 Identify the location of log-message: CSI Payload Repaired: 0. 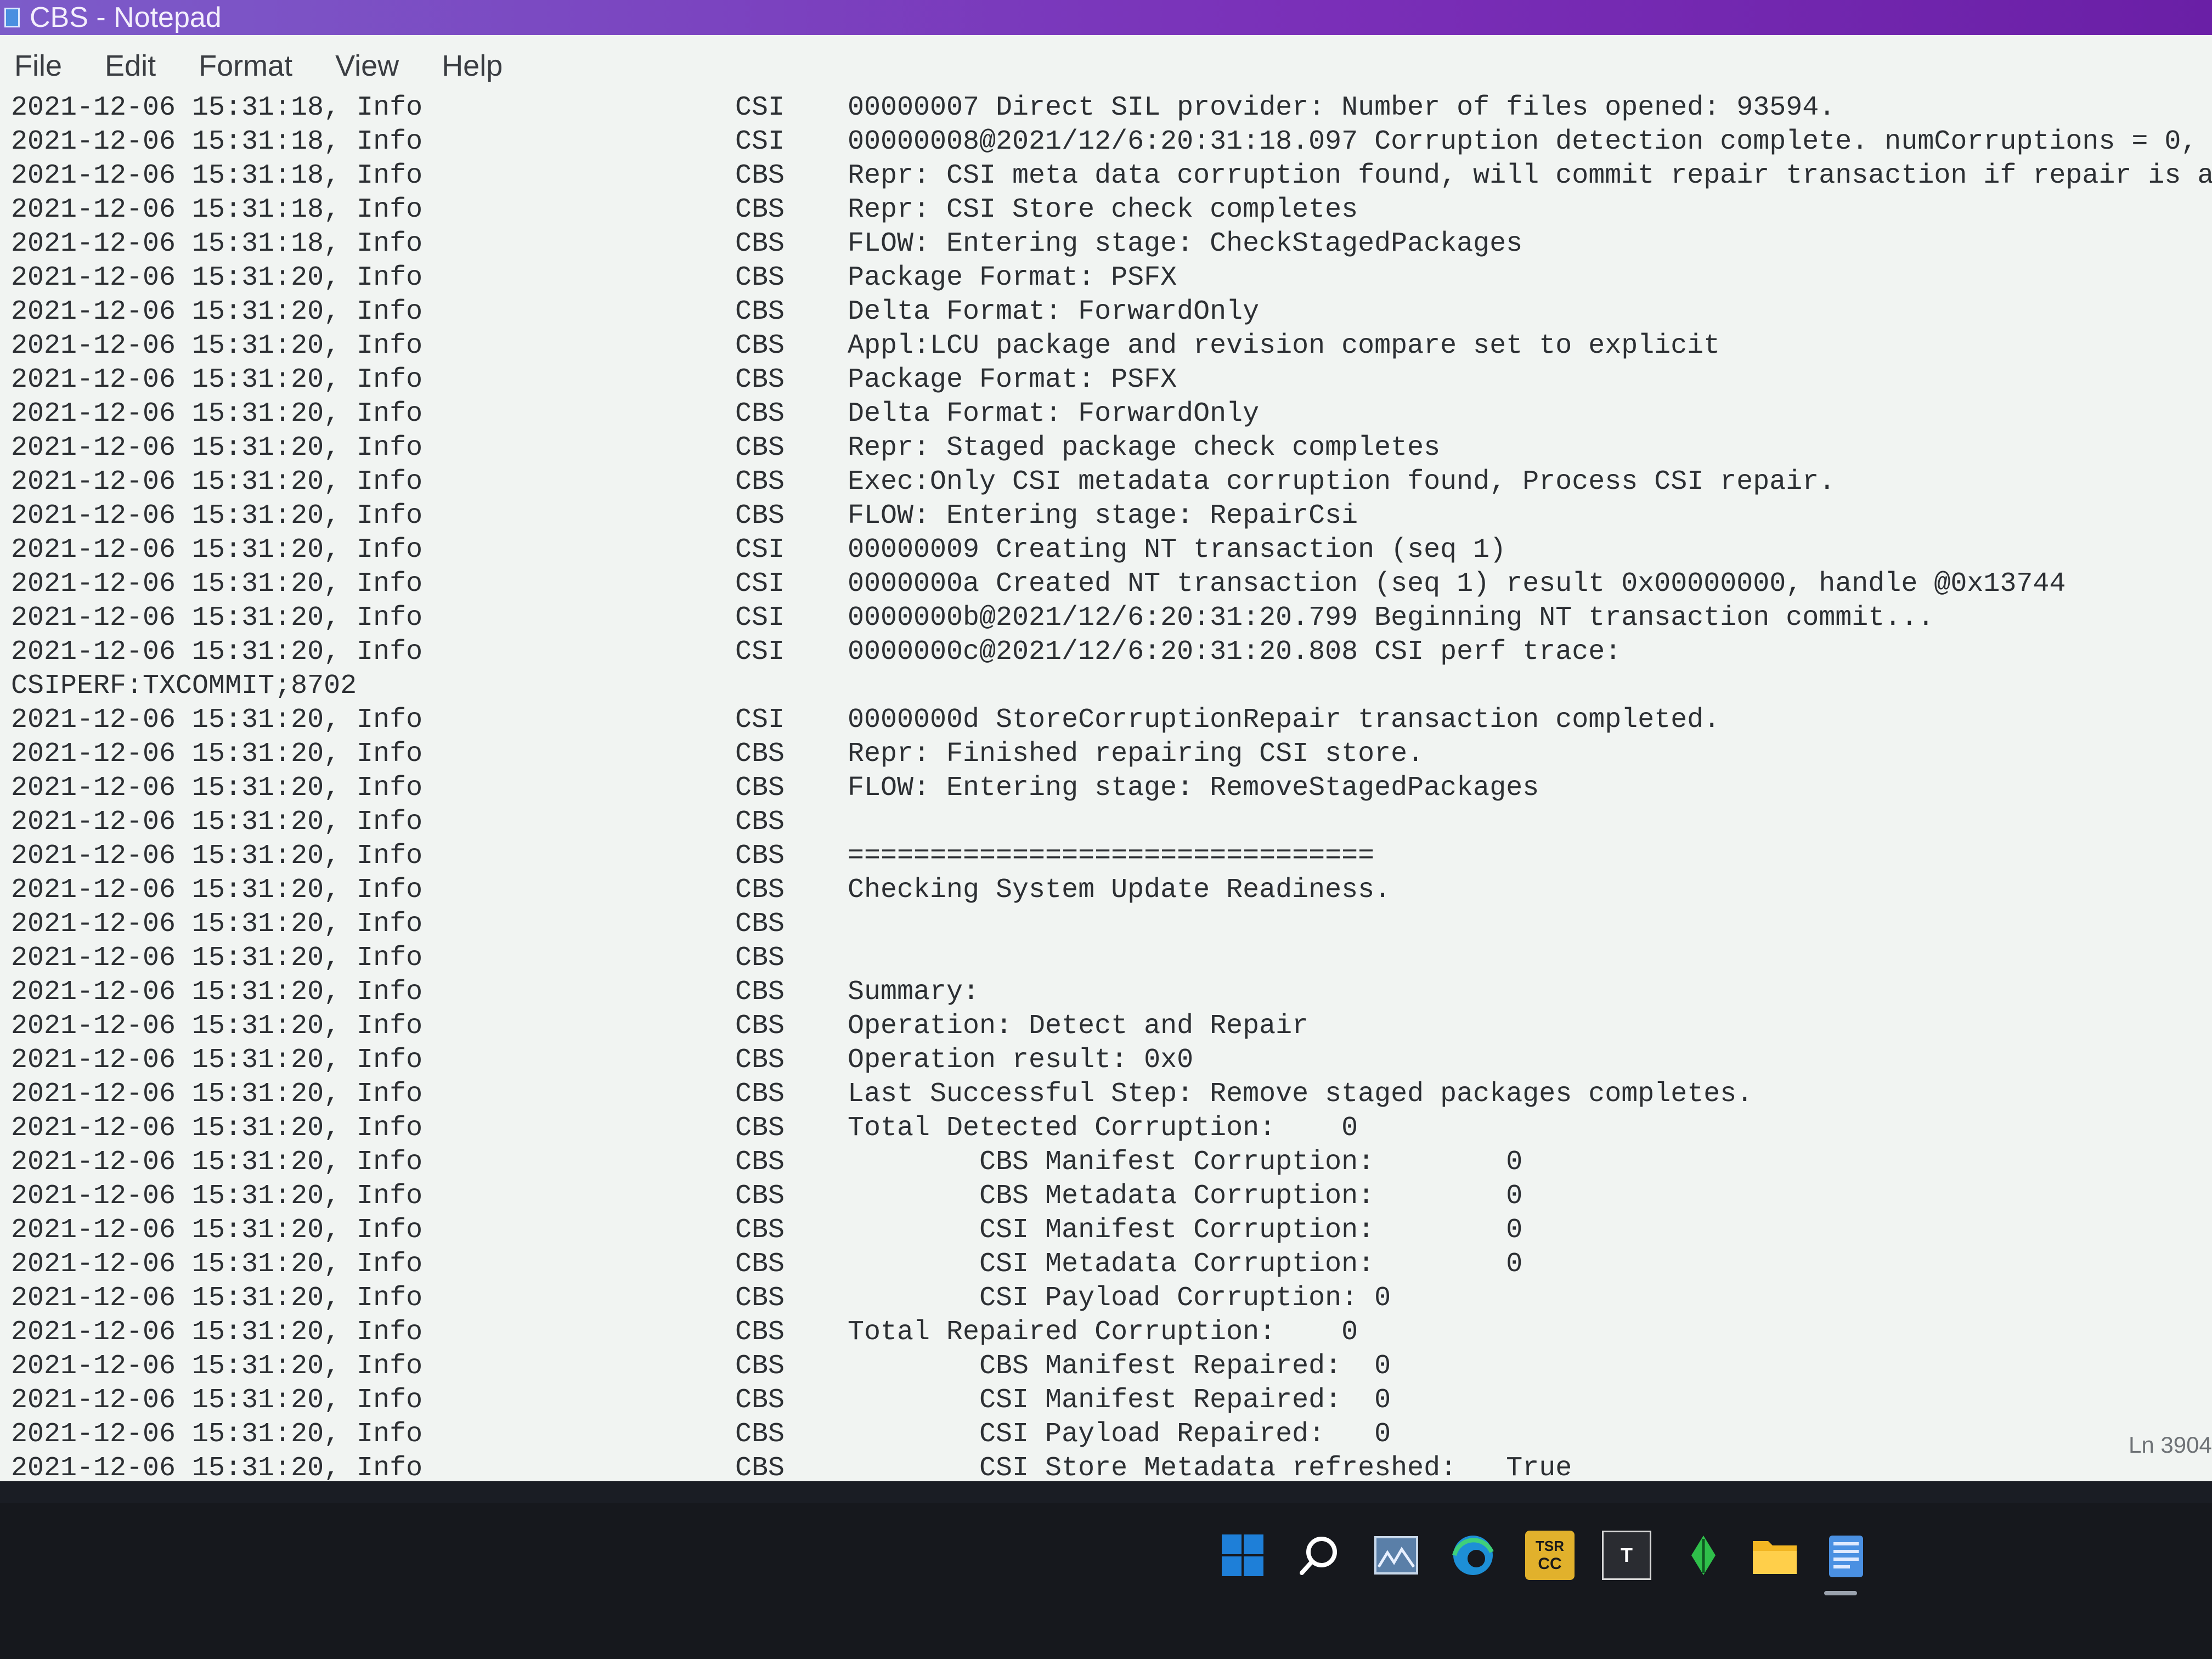
(1120, 1434).